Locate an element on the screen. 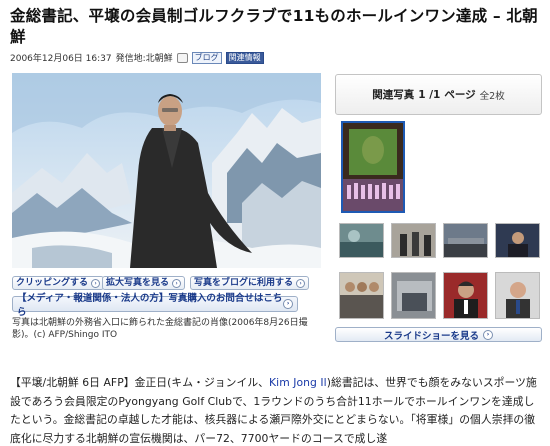  enlarge-photo-button: 拡大写真を見る › is located at coordinates (144, 283).